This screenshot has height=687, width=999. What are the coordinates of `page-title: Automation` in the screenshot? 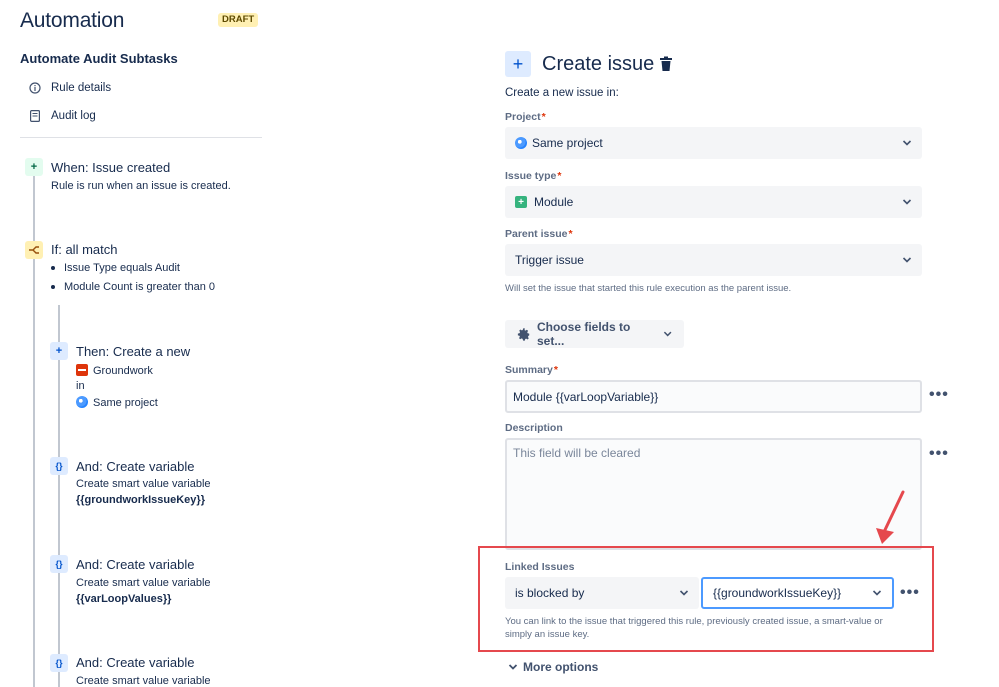 It's located at (72, 20).